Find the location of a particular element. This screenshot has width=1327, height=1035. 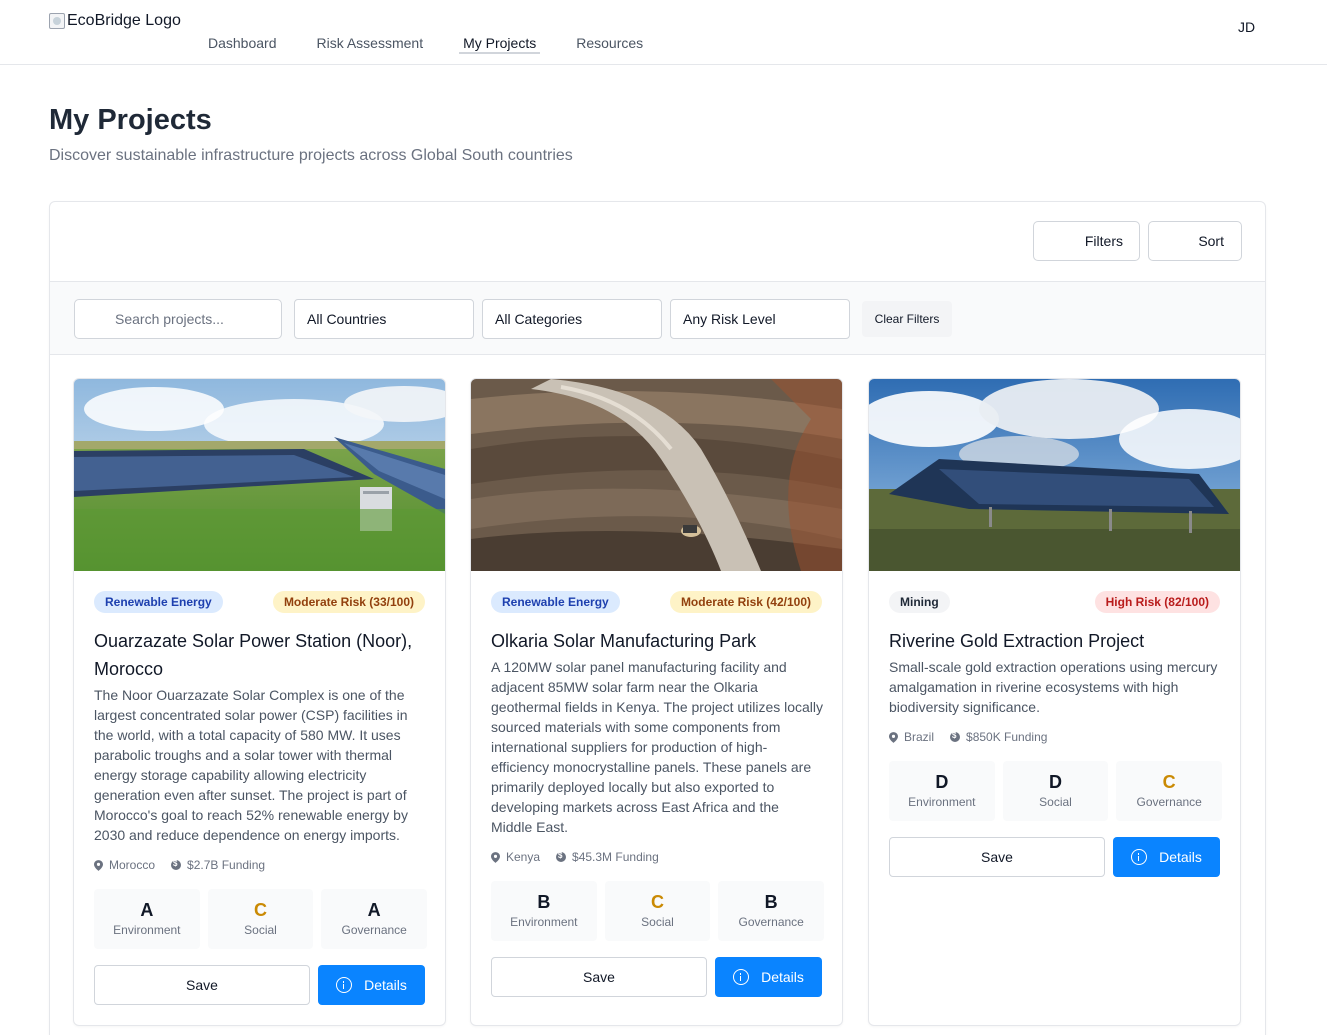

project-title: Riverine Gold Extraction Project is located at coordinates (1055, 641).